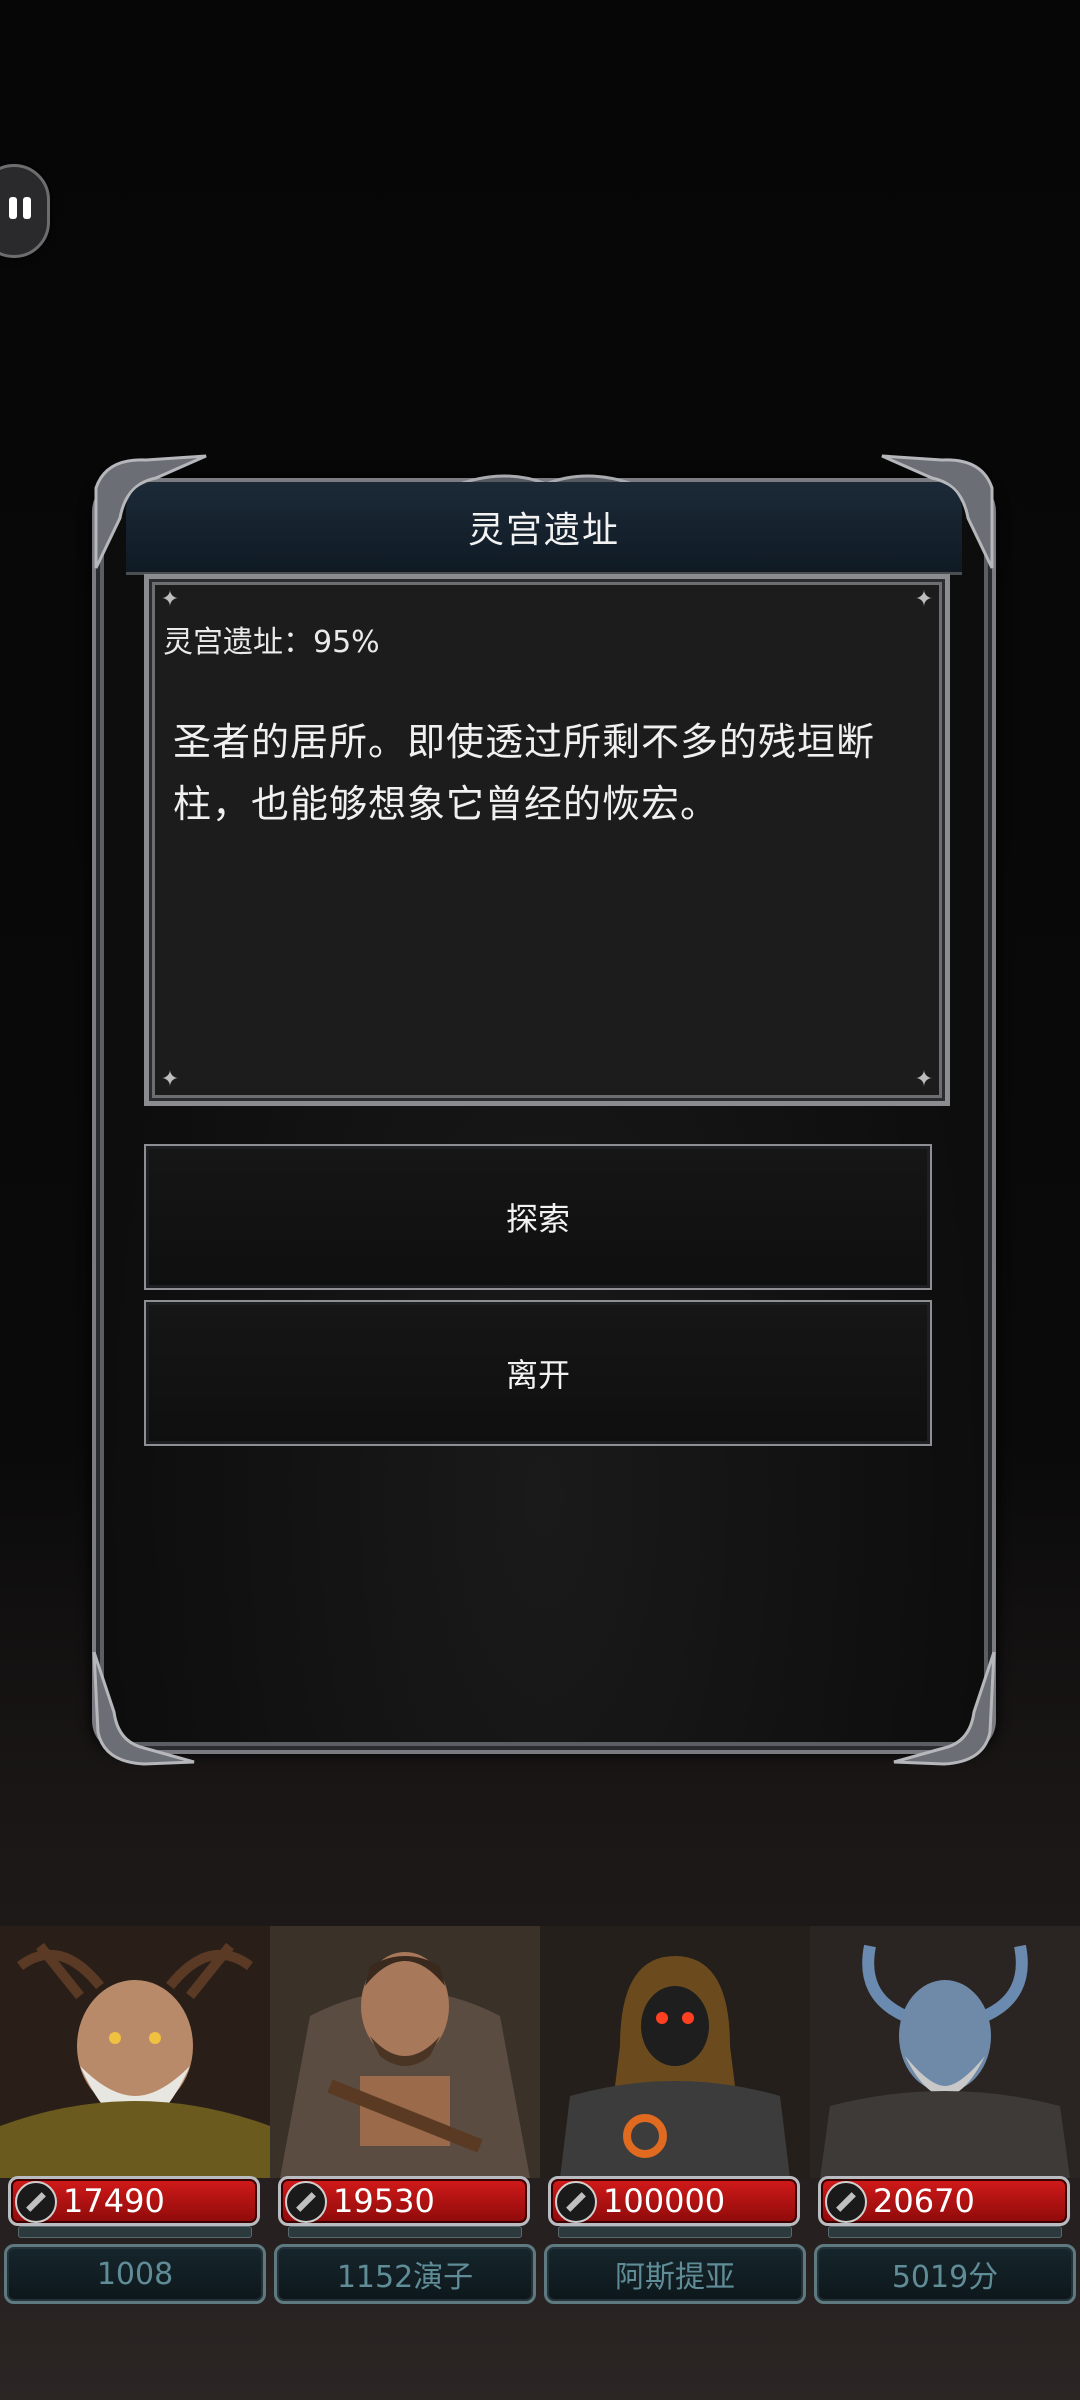 Image resolution: width=1080 pixels, height=2400 pixels. What do you see at coordinates (945, 2274) in the screenshot?
I see `member-name: 5019分` at bounding box center [945, 2274].